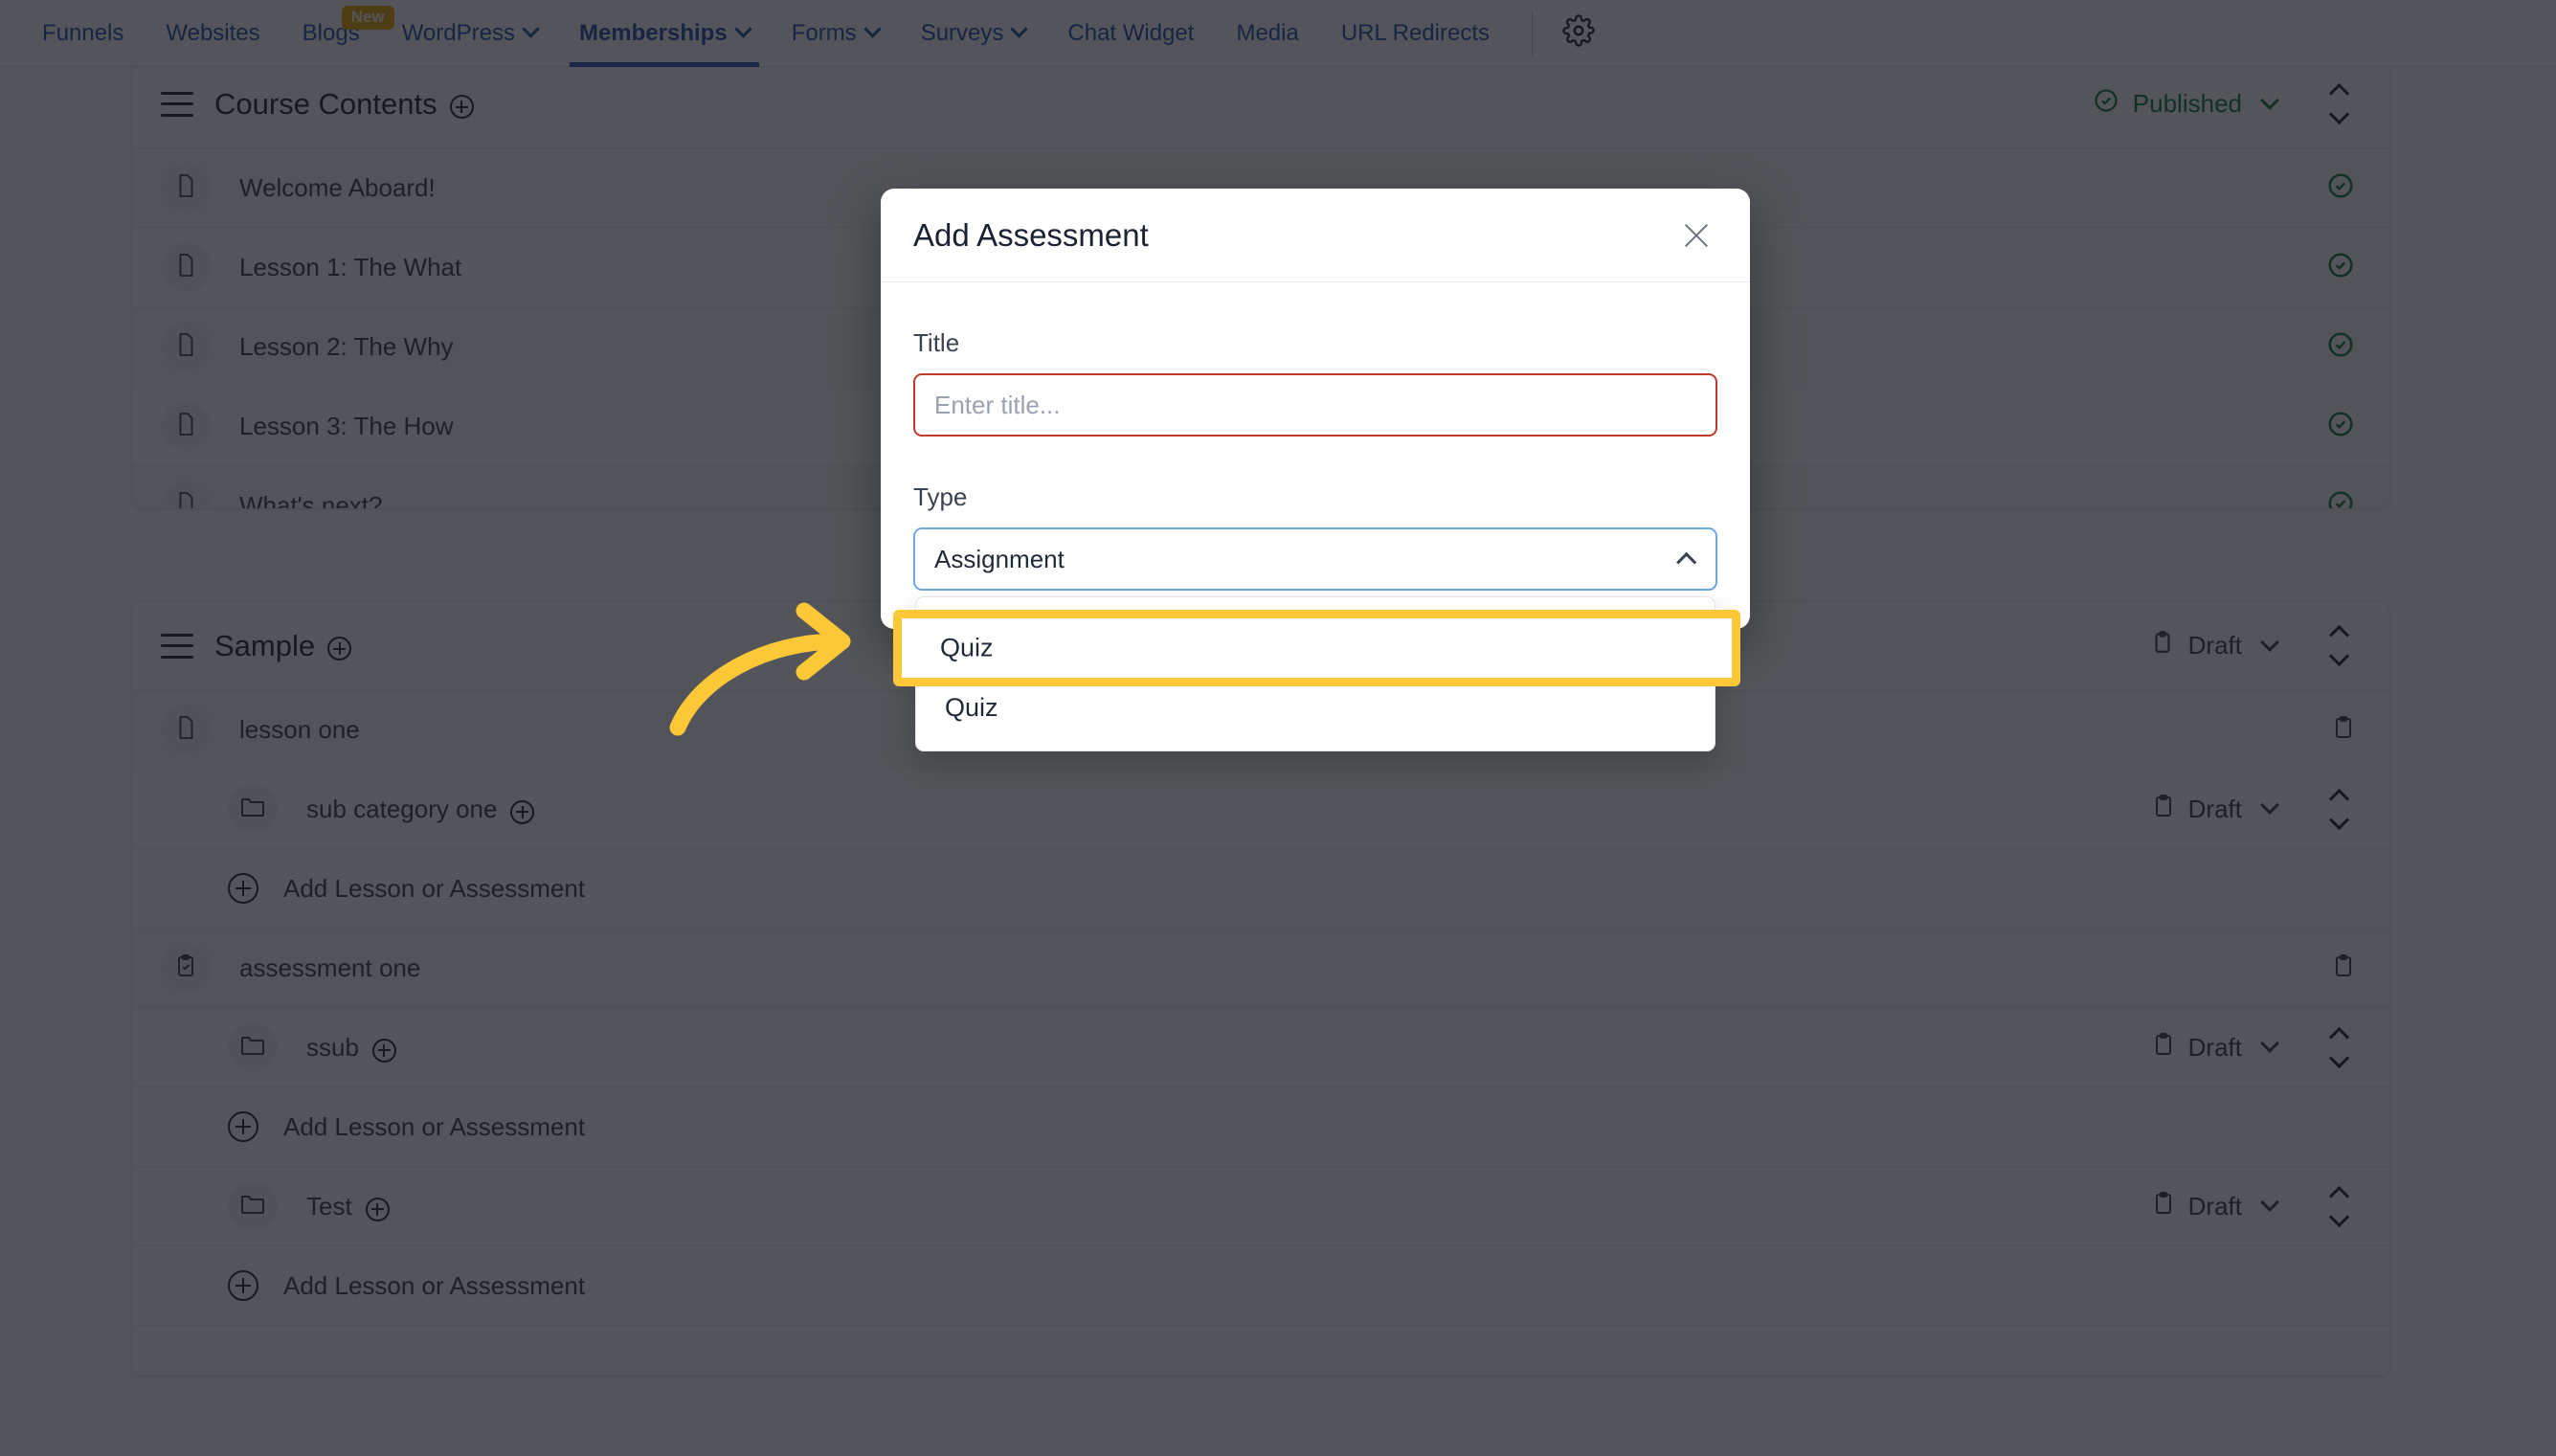  What do you see at coordinates (936, 343) in the screenshot?
I see `title-field-label: Title` at bounding box center [936, 343].